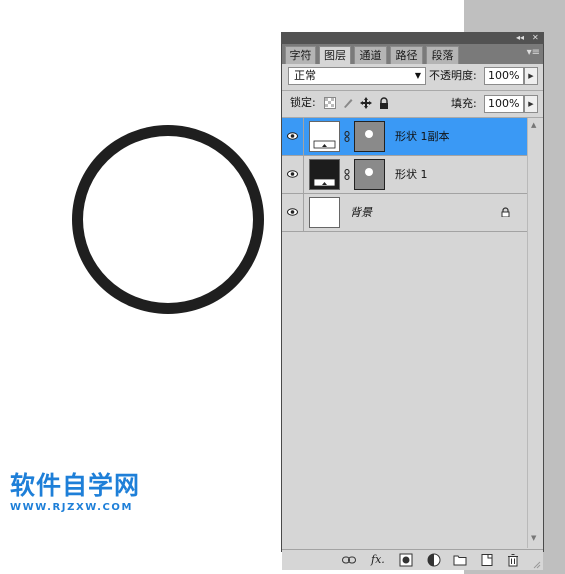 The image size is (565, 574). I want to click on tab-channels: 通道, so click(370, 55).